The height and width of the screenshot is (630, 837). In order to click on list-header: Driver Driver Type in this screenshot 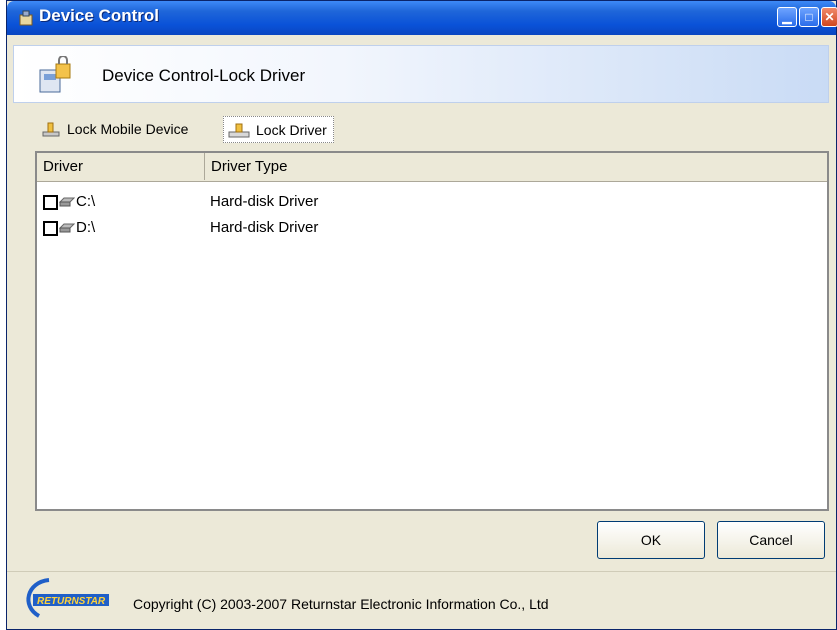, I will do `click(432, 167)`.